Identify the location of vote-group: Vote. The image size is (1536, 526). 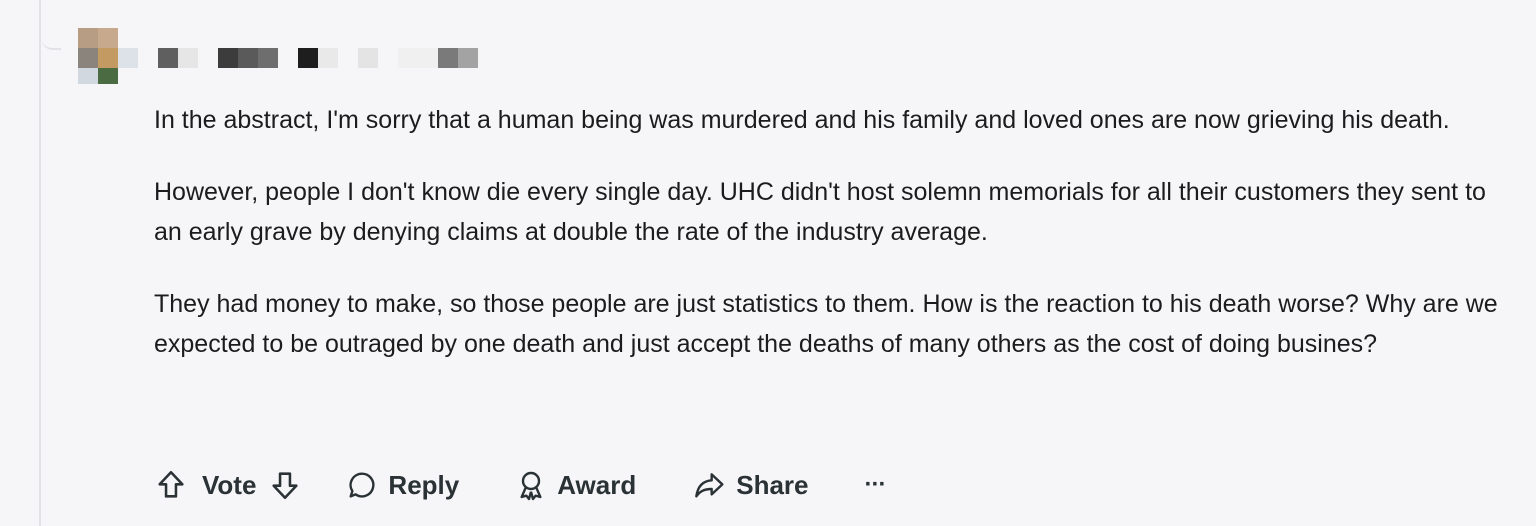
(228, 485).